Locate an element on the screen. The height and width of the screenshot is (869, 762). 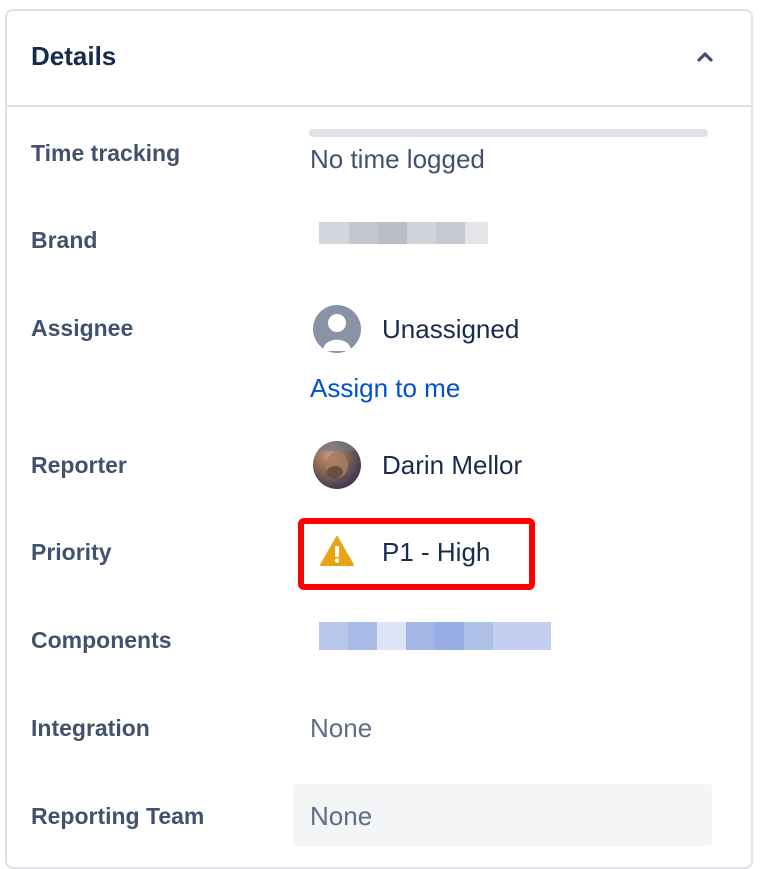
panel-title: Details is located at coordinates (74, 56).